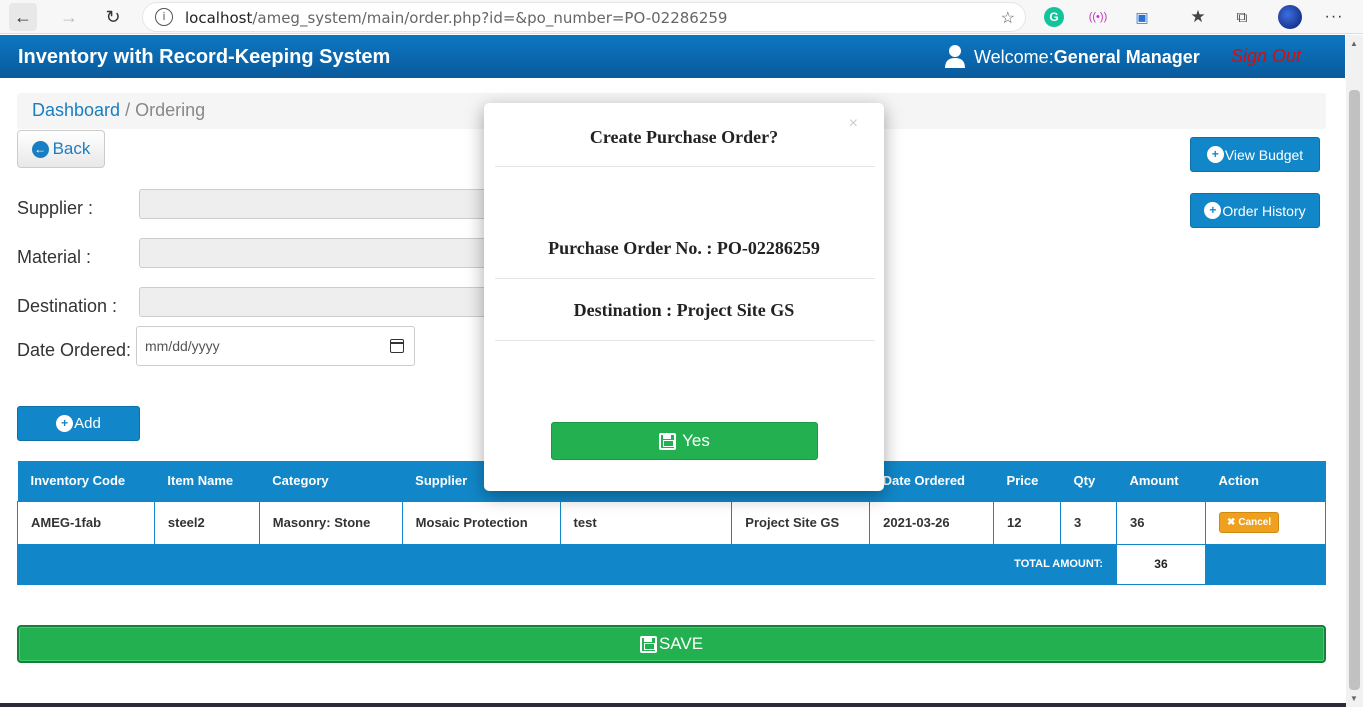 The height and width of the screenshot is (707, 1363). What do you see at coordinates (1354, 698) in the screenshot?
I see `scroll-down-icon: ▼` at bounding box center [1354, 698].